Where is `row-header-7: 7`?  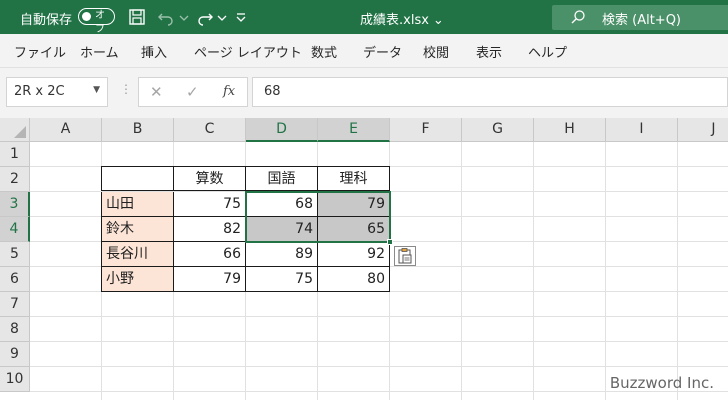
row-header-7: 7 is located at coordinates (15, 304).